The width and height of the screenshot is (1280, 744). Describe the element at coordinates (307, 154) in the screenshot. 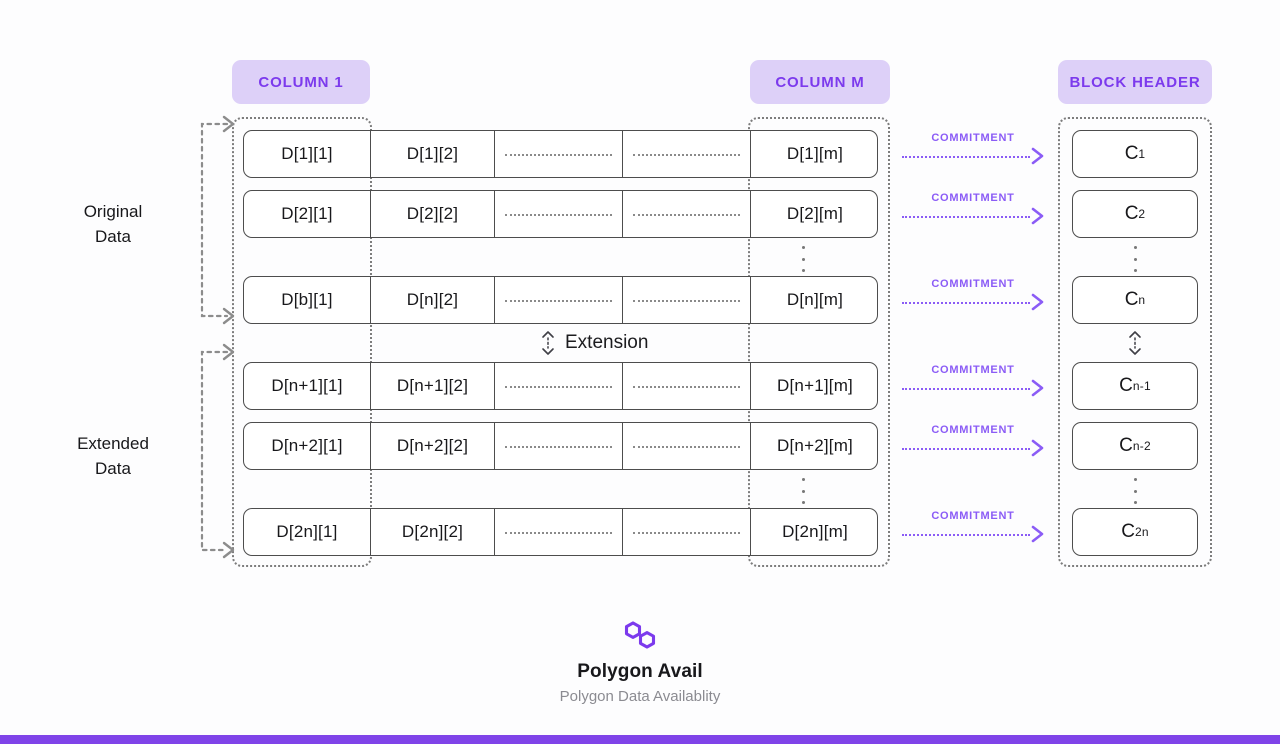

I see `matrix-cell: D[1][1]` at that location.